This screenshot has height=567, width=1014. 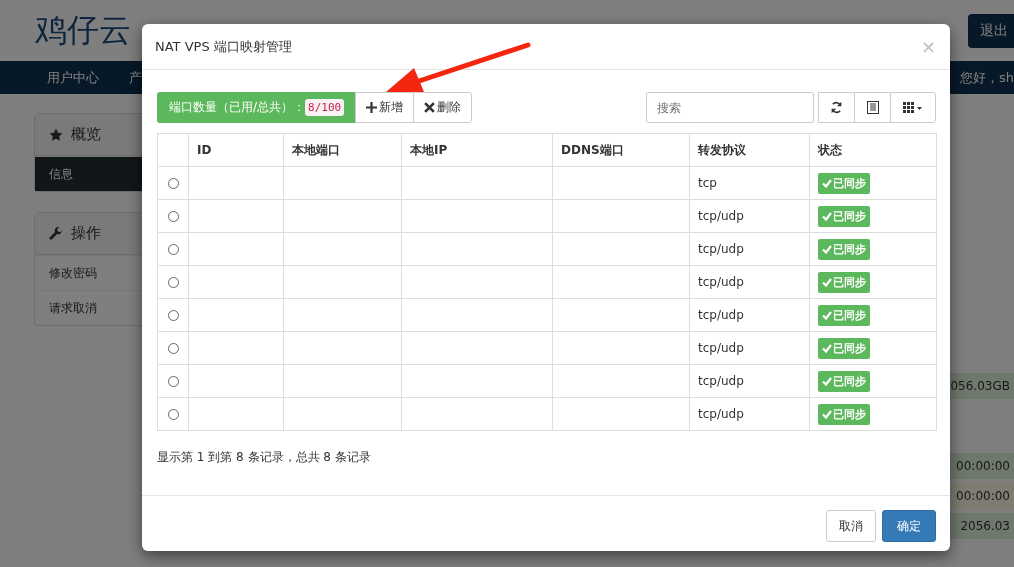 What do you see at coordinates (257, 107) in the screenshot?
I see `port-count-label: 端口数量（已用/总共）： 8/100` at bounding box center [257, 107].